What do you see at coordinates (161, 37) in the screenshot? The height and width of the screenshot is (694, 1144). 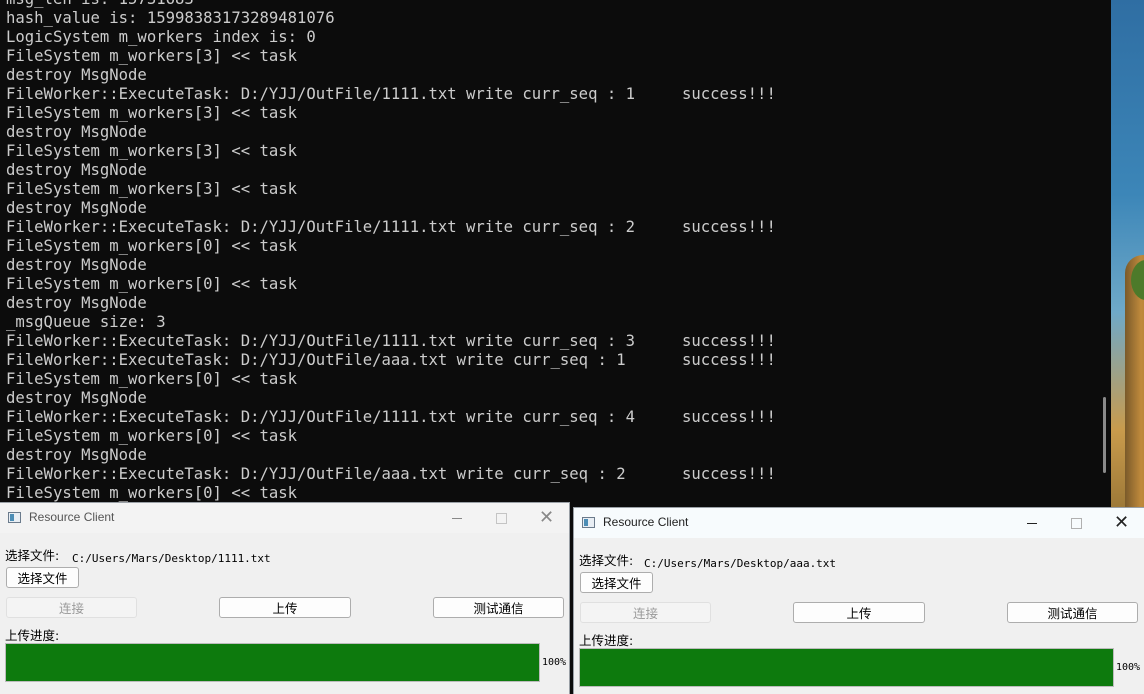 I see `console-line: LogicSystem m_workers index is: 0` at bounding box center [161, 37].